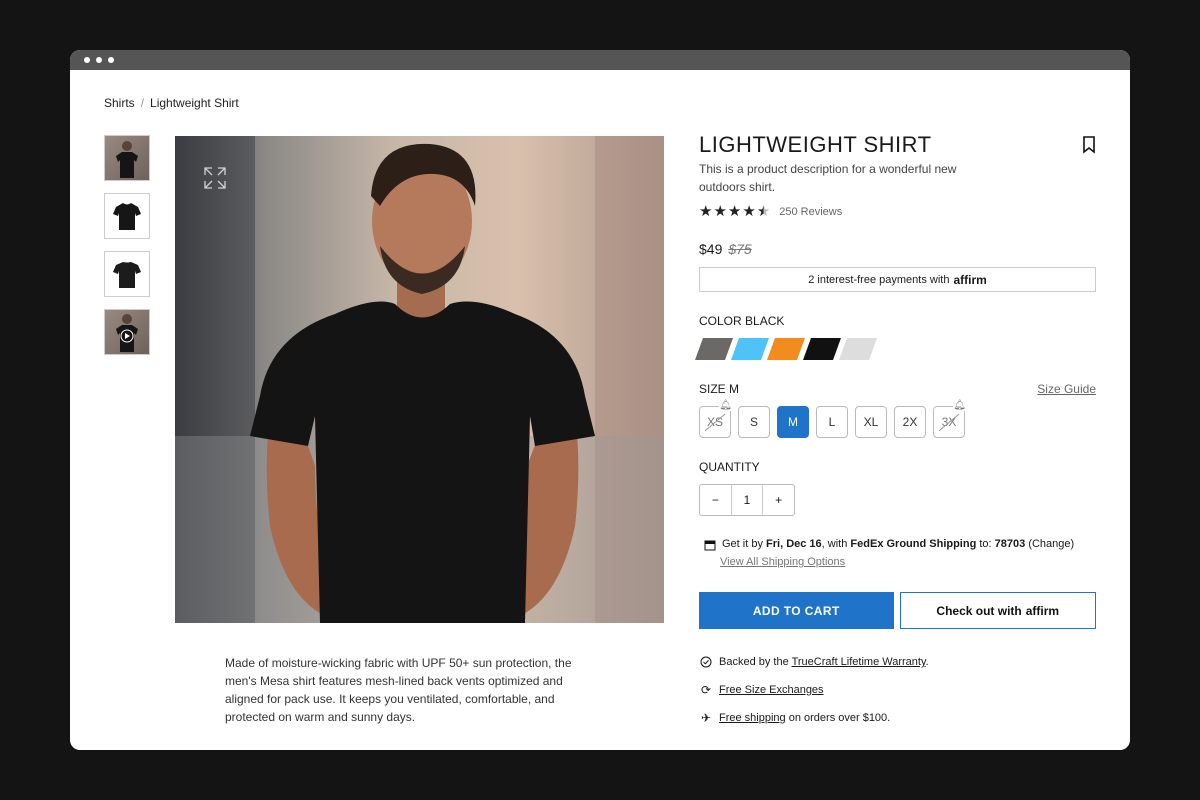  What do you see at coordinates (1089, 145) in the screenshot?
I see `bookmark-icon` at bounding box center [1089, 145].